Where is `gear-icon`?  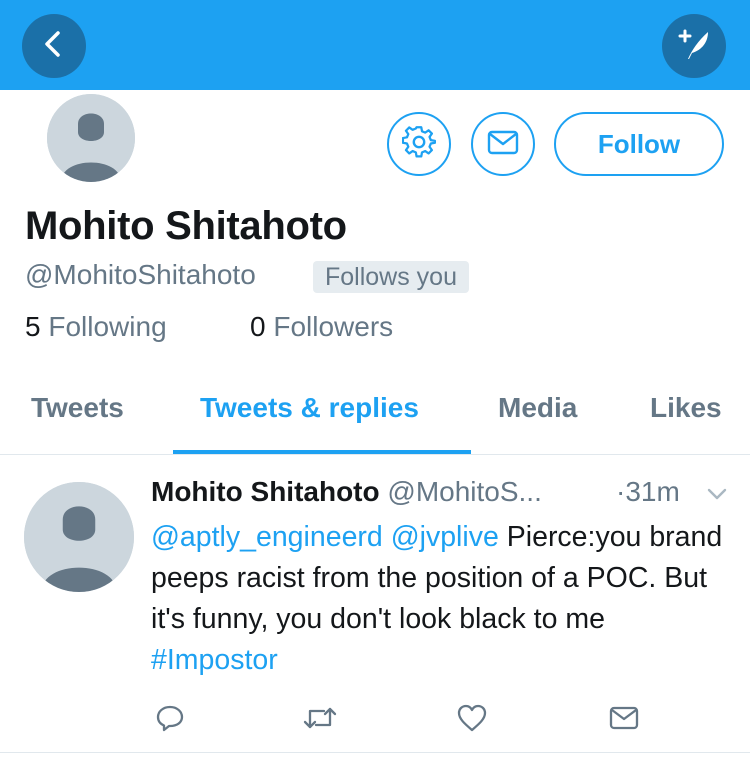 gear-icon is located at coordinates (419, 144).